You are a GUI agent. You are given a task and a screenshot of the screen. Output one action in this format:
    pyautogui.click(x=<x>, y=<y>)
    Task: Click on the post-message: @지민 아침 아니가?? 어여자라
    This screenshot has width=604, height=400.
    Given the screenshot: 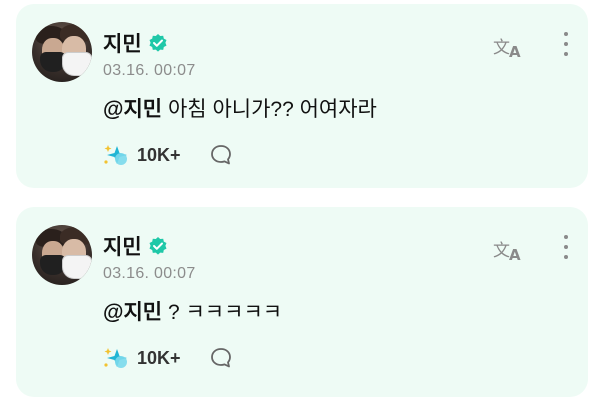 What is the action you would take?
    pyautogui.click(x=240, y=108)
    